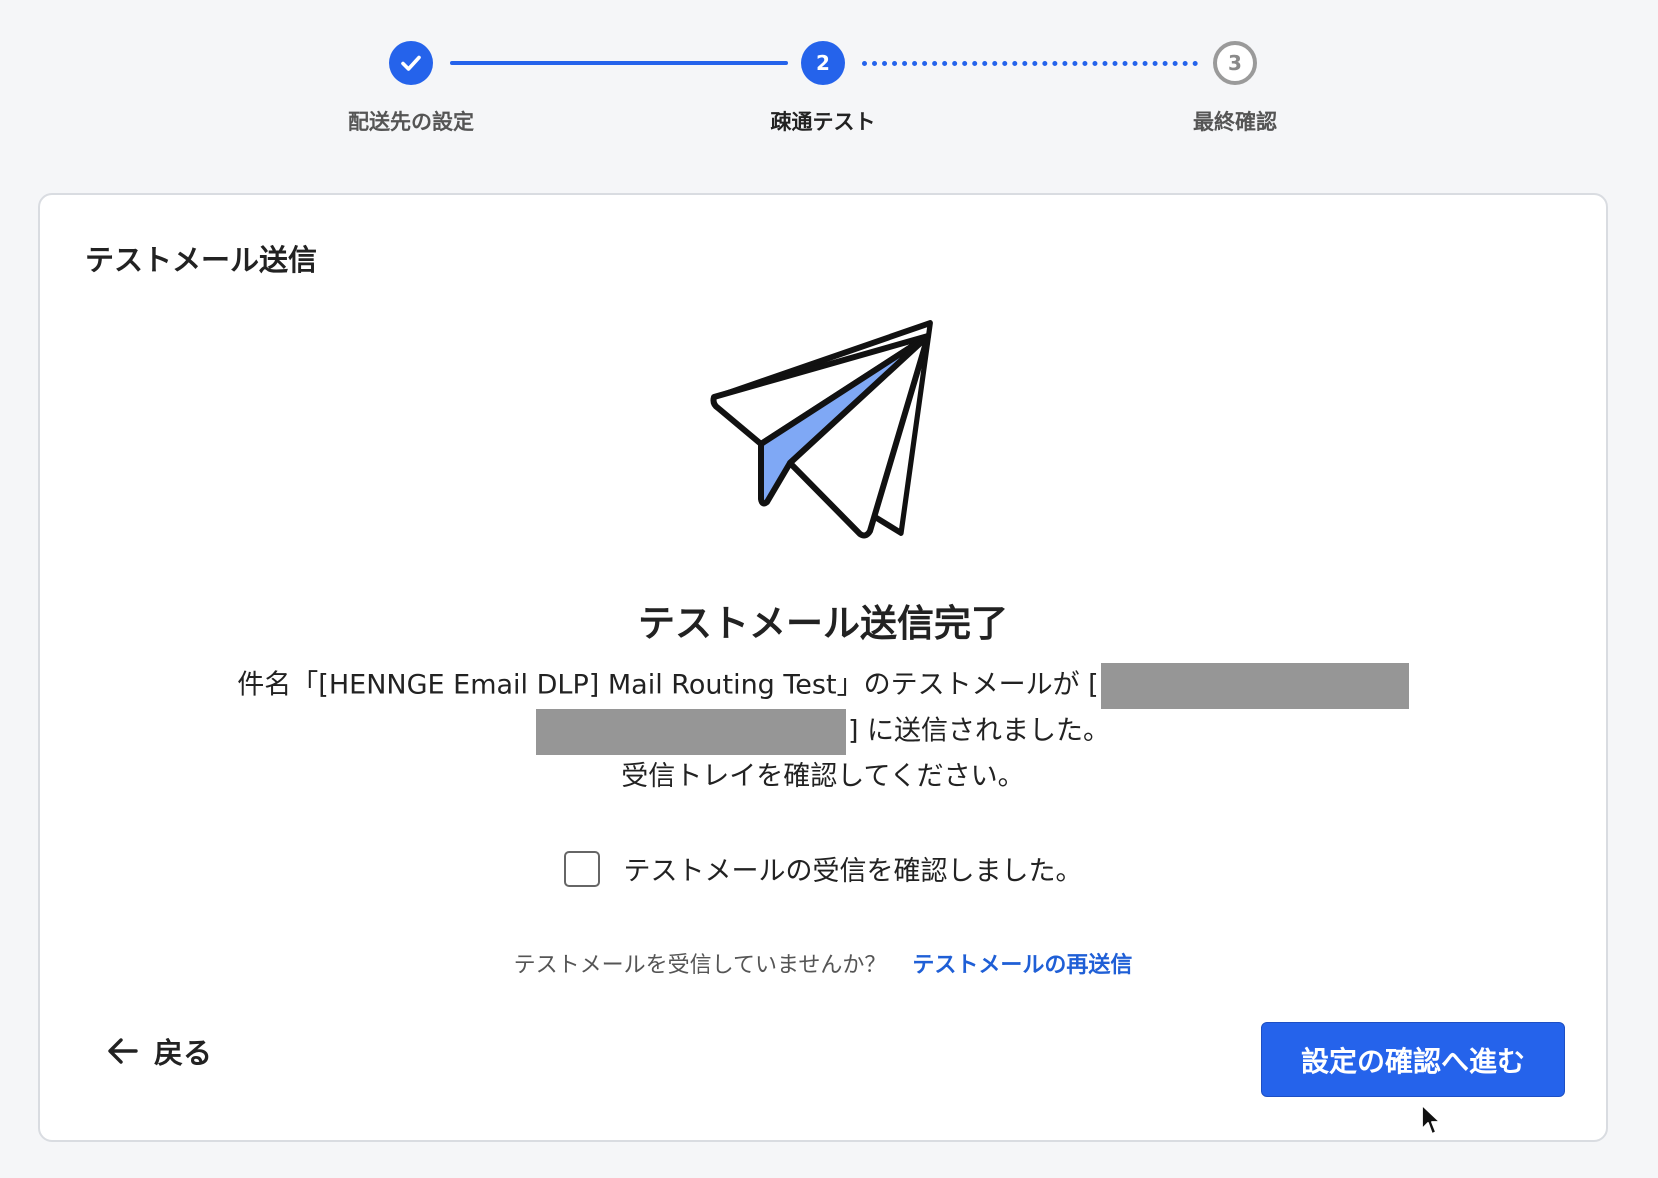 This screenshot has height=1178, width=1658. Describe the element at coordinates (700, 965) in the screenshot. I see `resend-question: テストメールを受信していませんか？` at that location.